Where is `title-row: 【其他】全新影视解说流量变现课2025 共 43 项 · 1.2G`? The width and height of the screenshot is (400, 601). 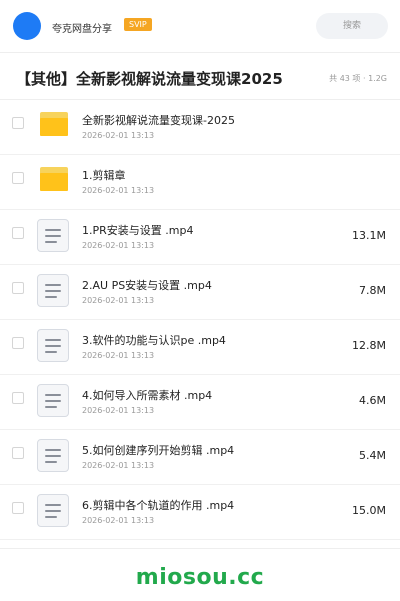
title-row: 【其他】全新影视解说流量变现课2025 共 43 项 · 1.2G is located at coordinates (200, 76).